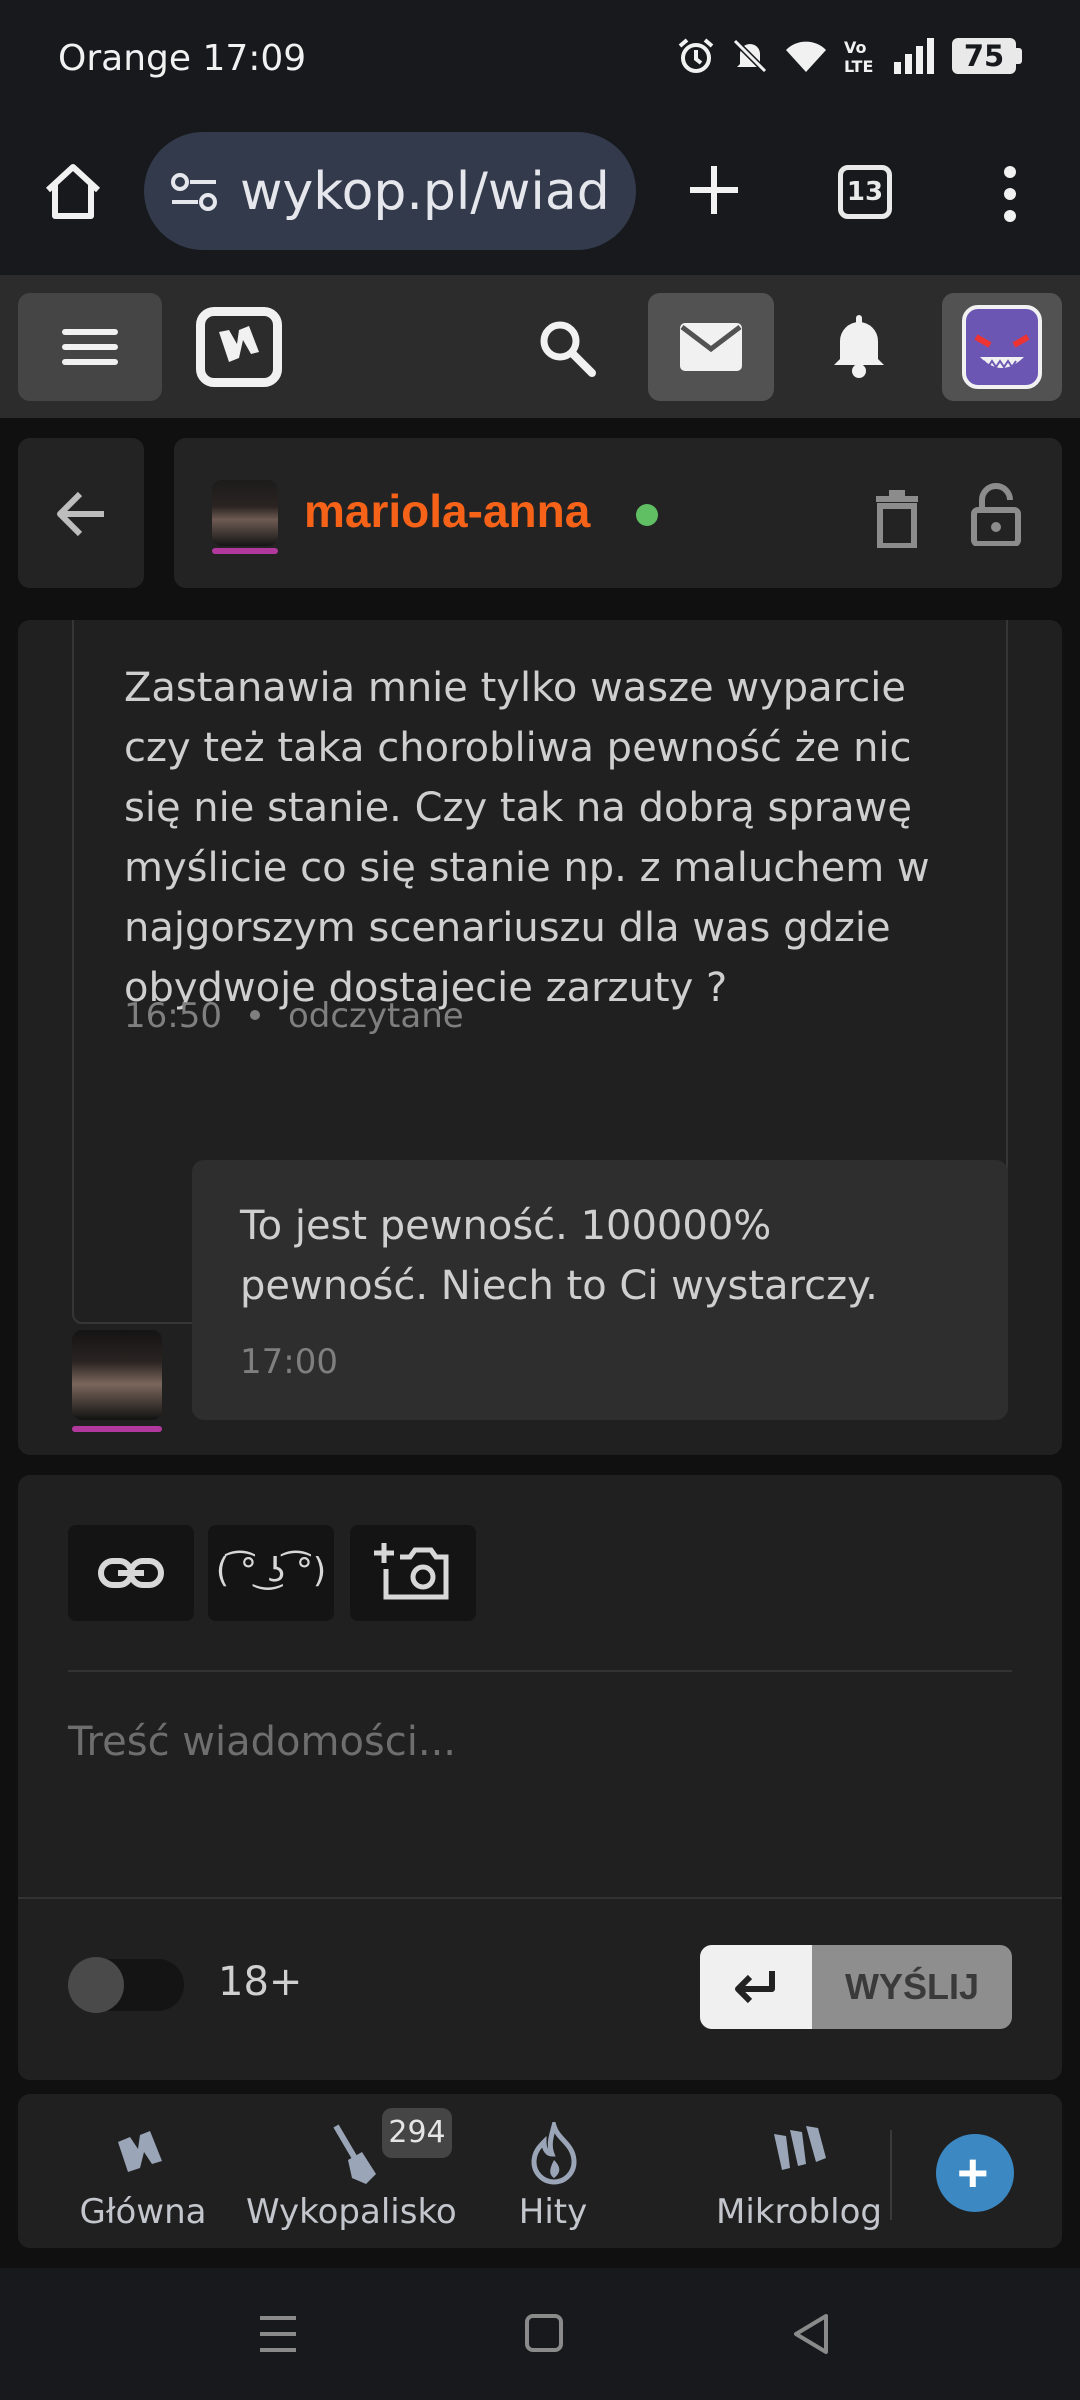  I want to click on insert-link-button, so click(131, 1573).